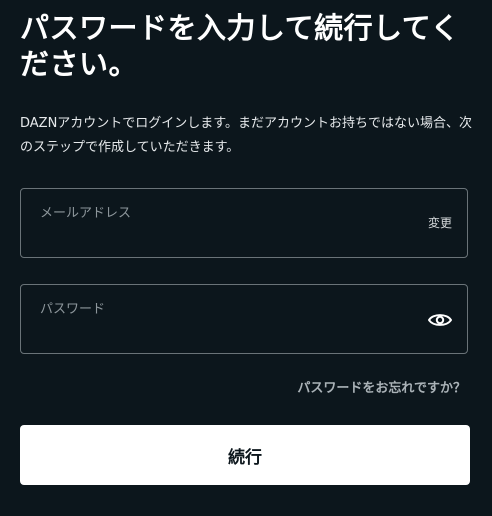 The height and width of the screenshot is (516, 492). I want to click on password-field-label: パスワード, so click(73, 309).